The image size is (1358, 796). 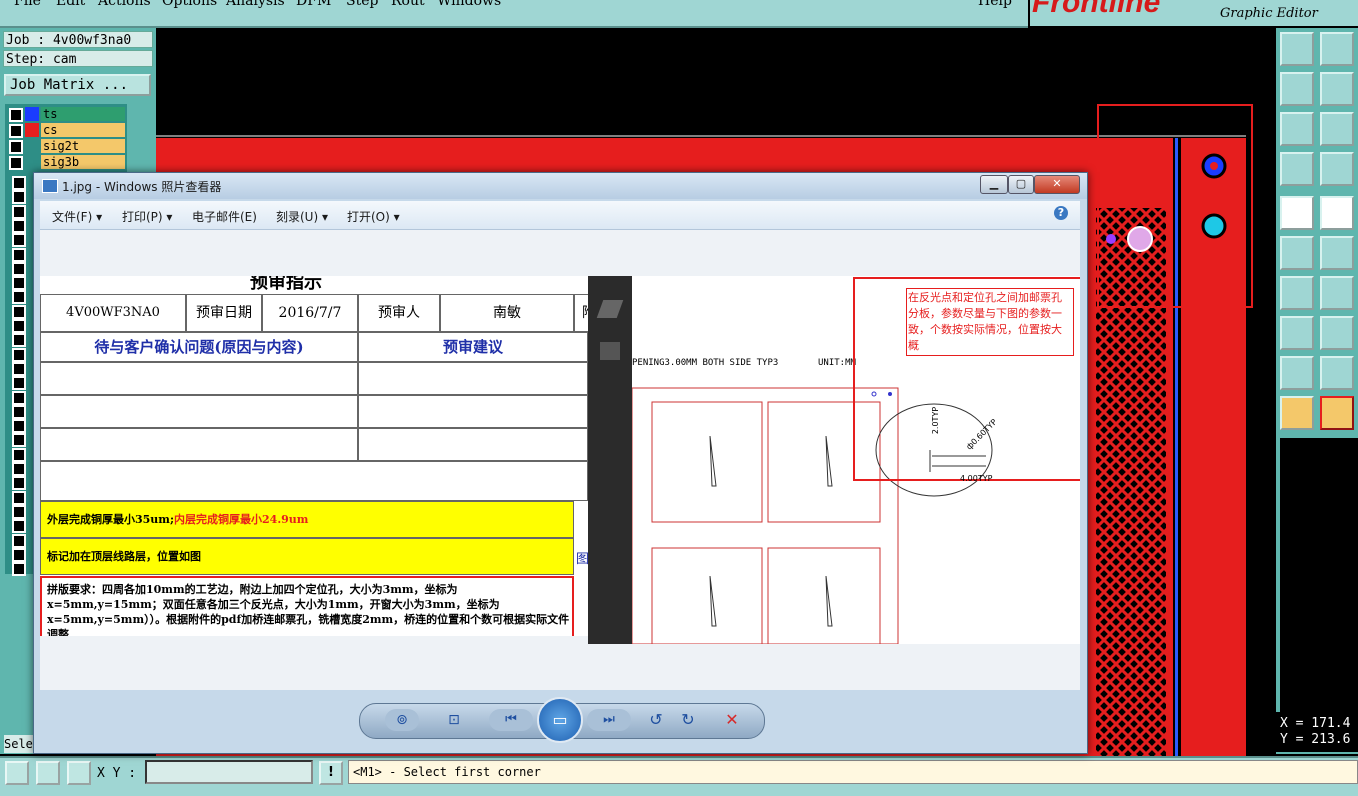 I want to click on actual-size-icon: ⊡, so click(x=454, y=720).